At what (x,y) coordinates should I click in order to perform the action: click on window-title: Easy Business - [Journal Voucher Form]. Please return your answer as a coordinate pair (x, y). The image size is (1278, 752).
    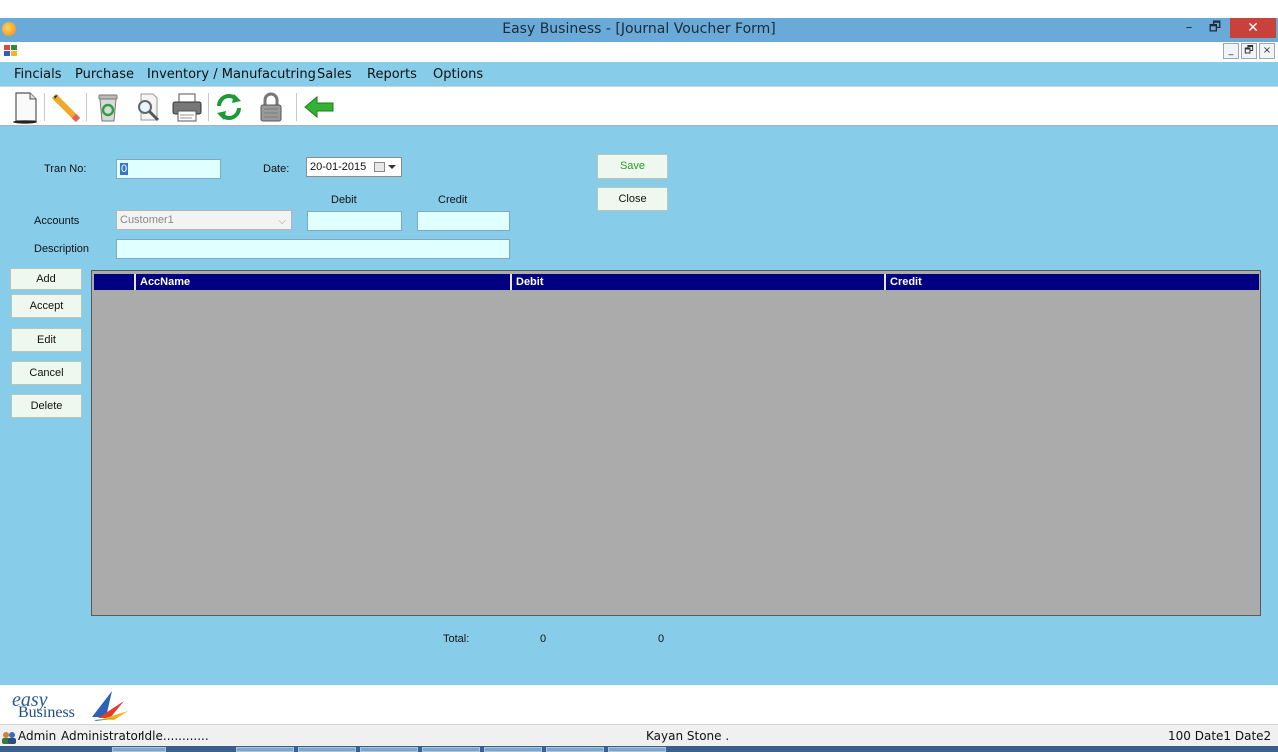
    Looking at the image, I should click on (639, 29).